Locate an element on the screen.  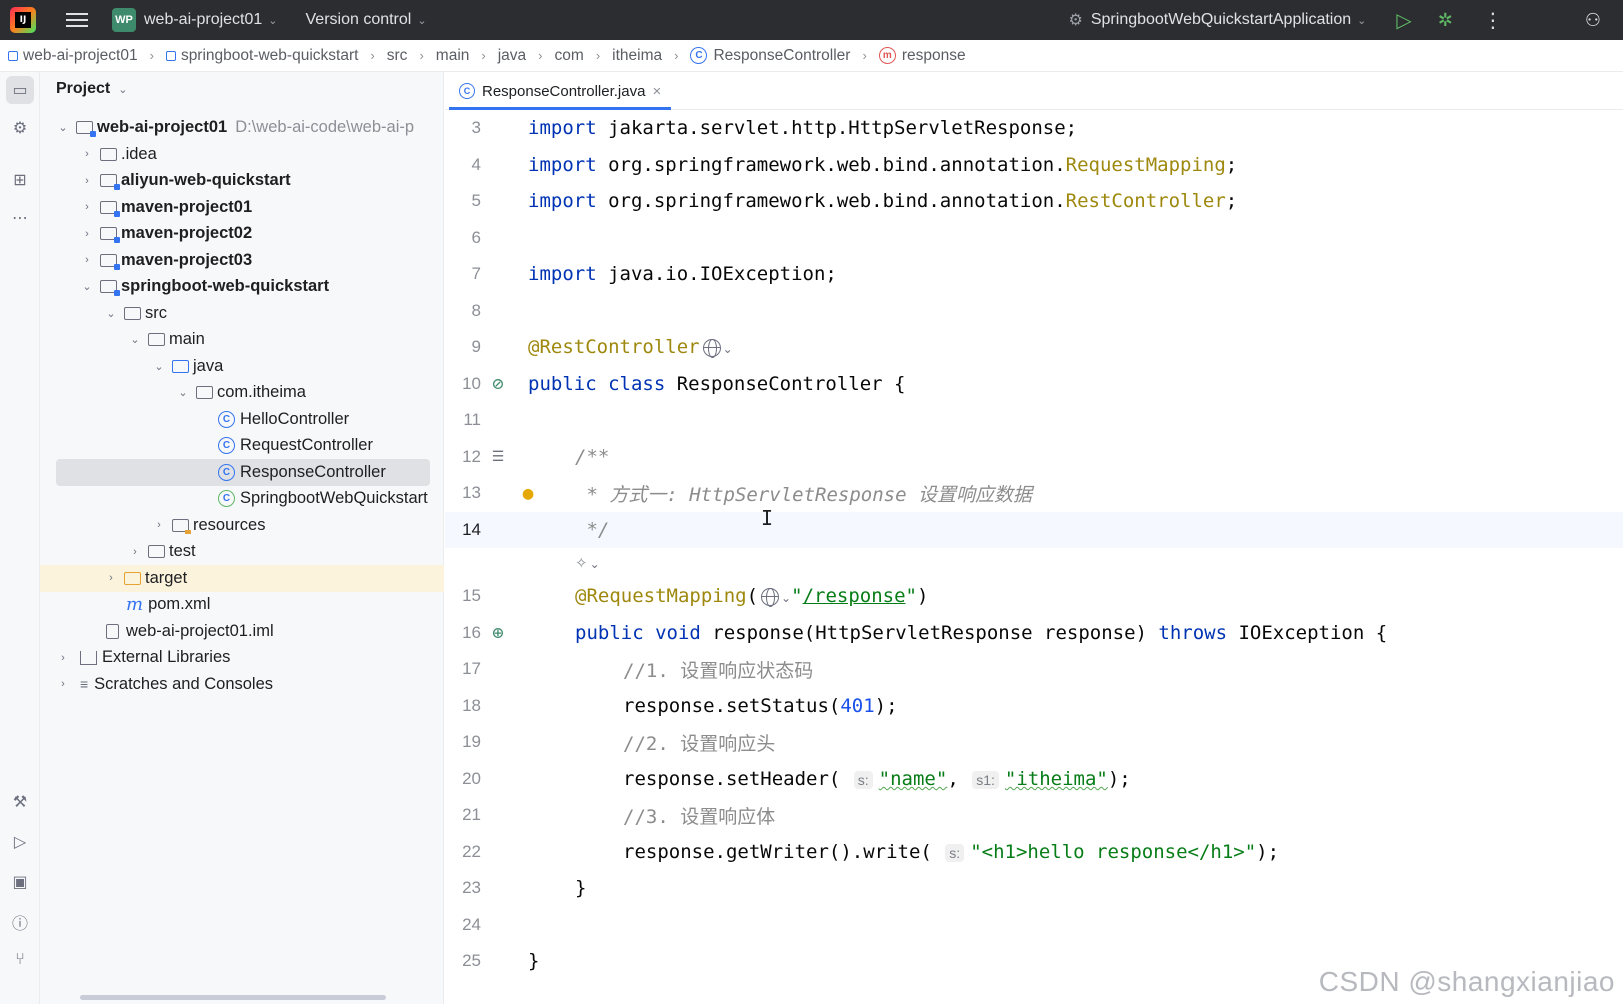
tree-item: C SpringbootWebQuickstart is located at coordinates (242, 498).